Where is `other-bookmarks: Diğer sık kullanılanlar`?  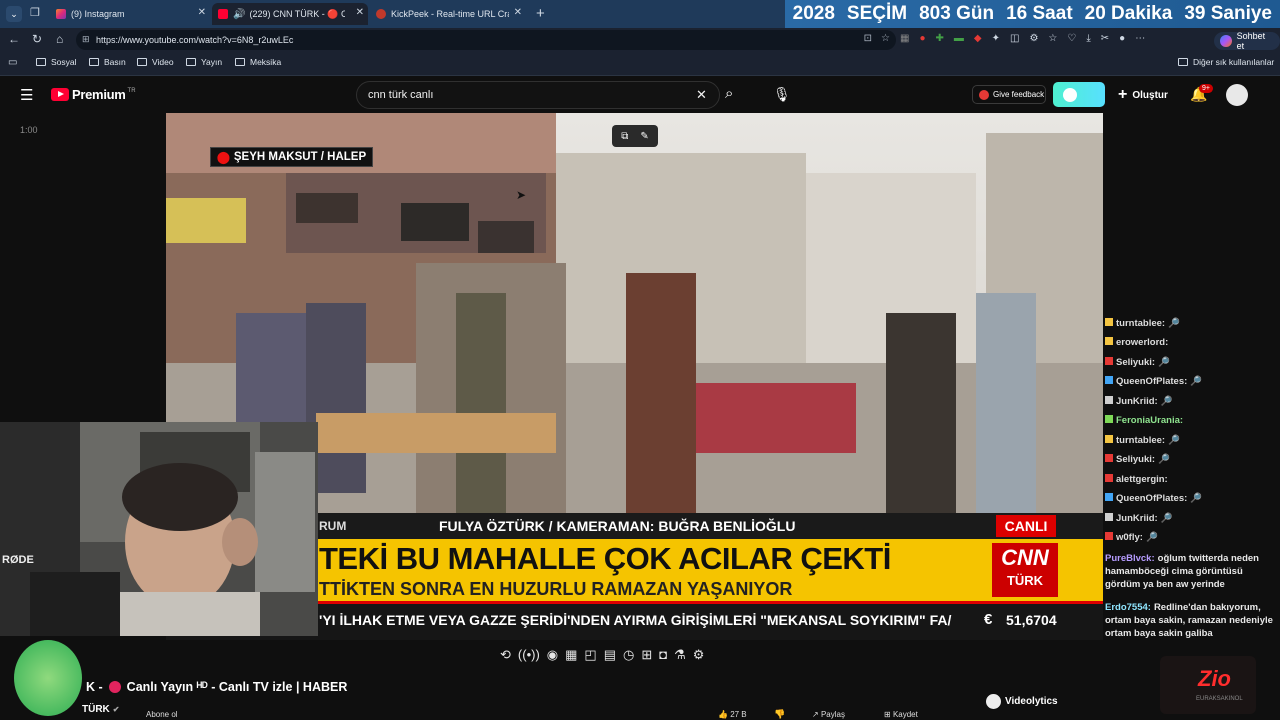 other-bookmarks: Diğer sık kullanılanlar is located at coordinates (1226, 62).